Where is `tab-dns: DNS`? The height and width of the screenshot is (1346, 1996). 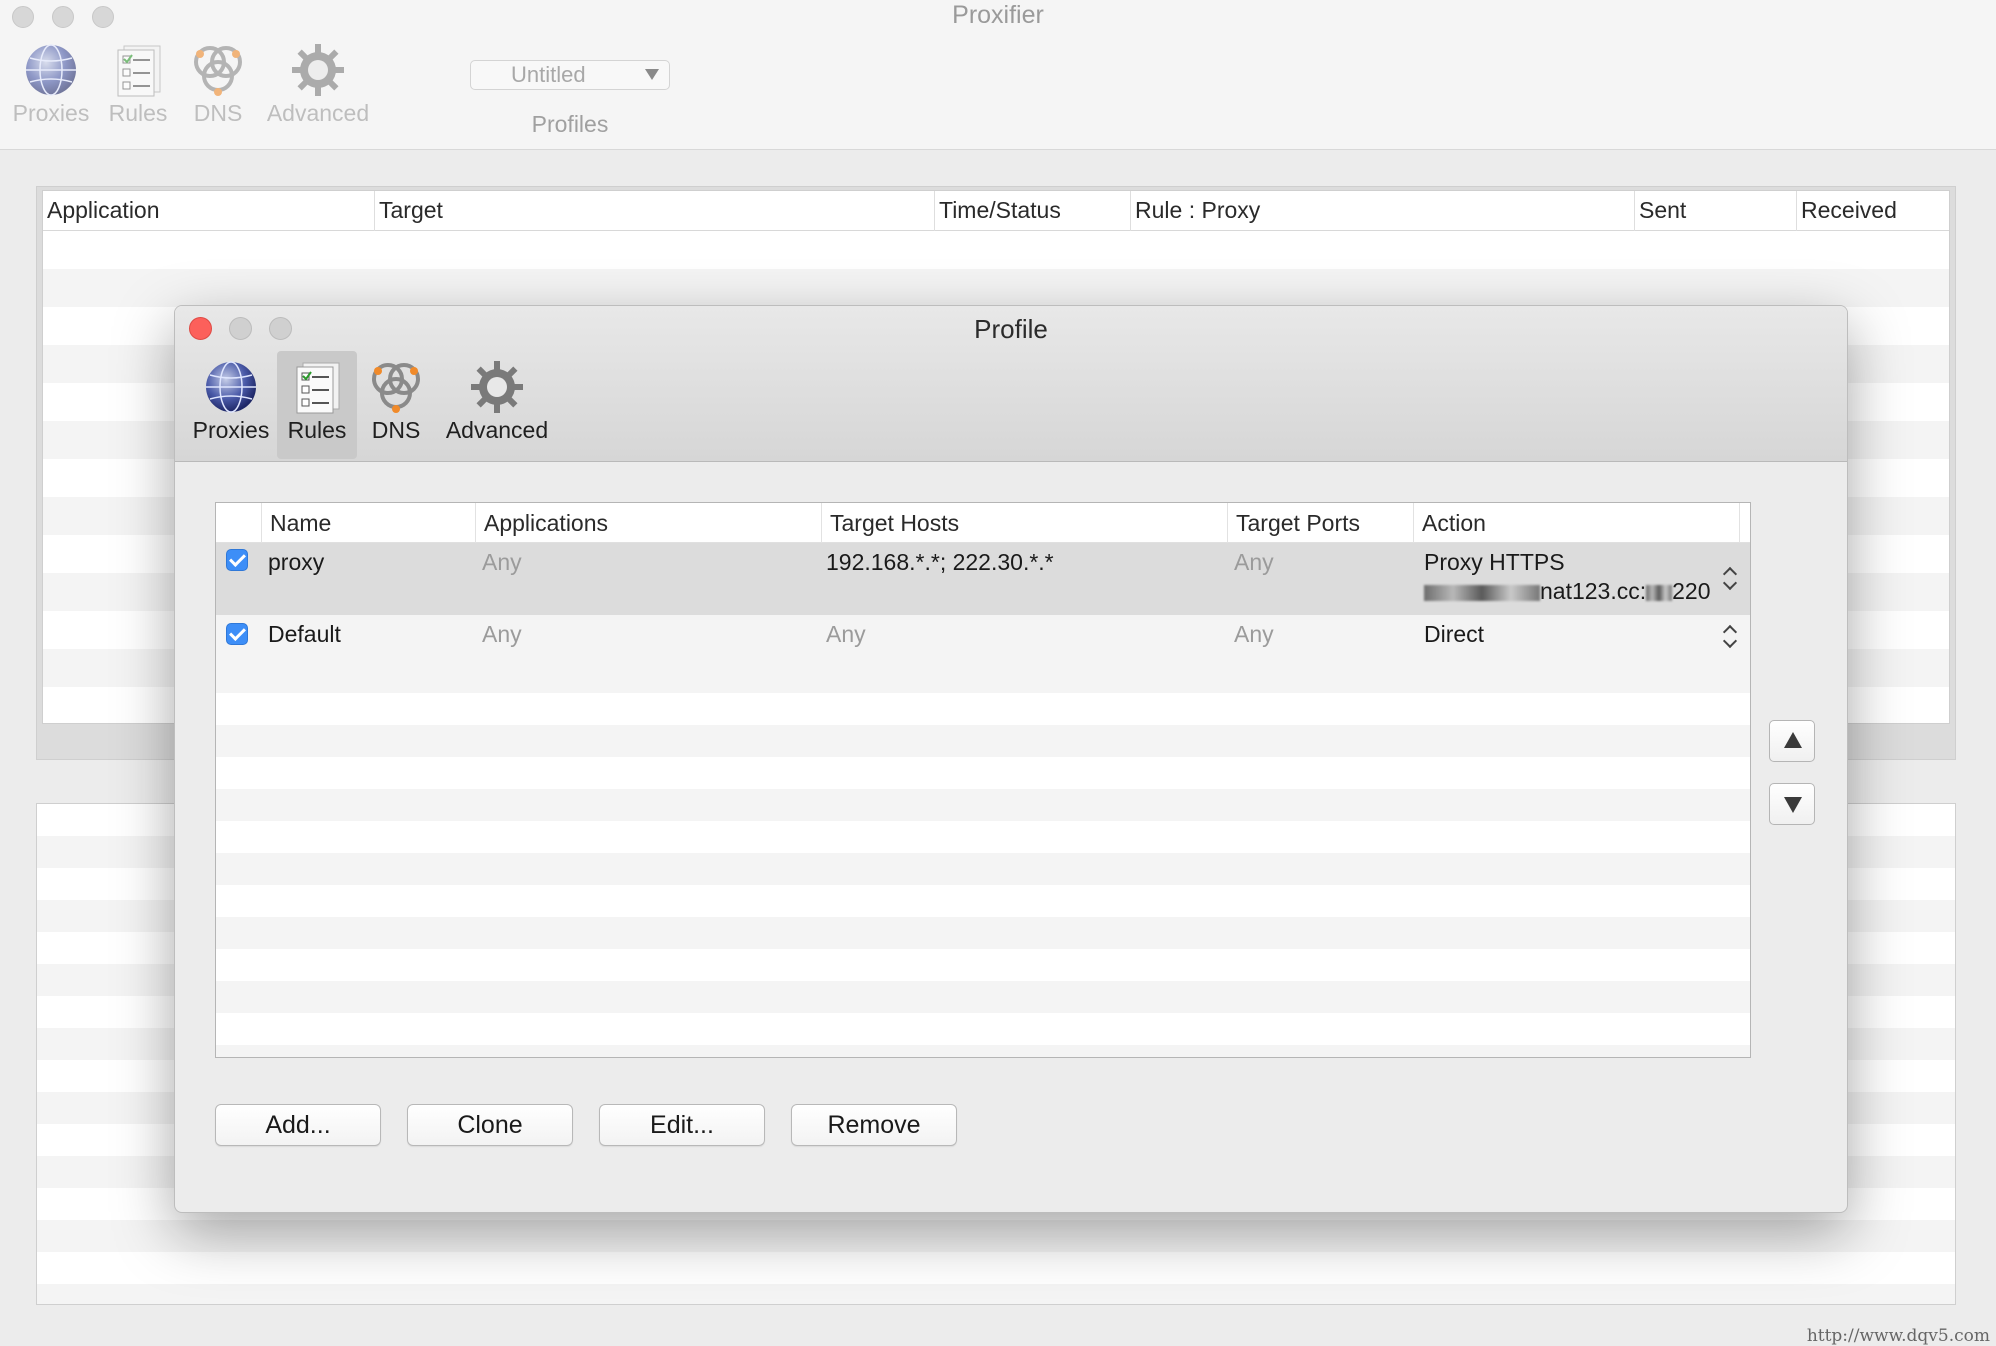
tab-dns: DNS is located at coordinates (396, 405).